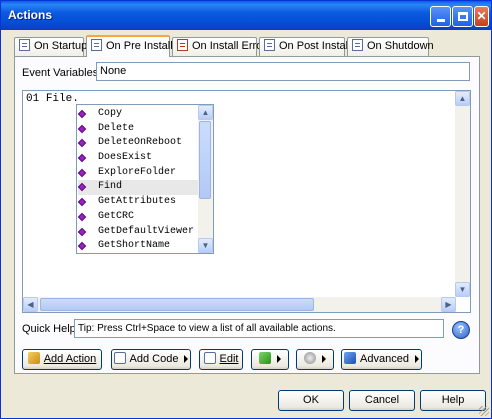 Image resolution: width=492 pixels, height=419 pixels. I want to click on disc-icon, so click(310, 358).